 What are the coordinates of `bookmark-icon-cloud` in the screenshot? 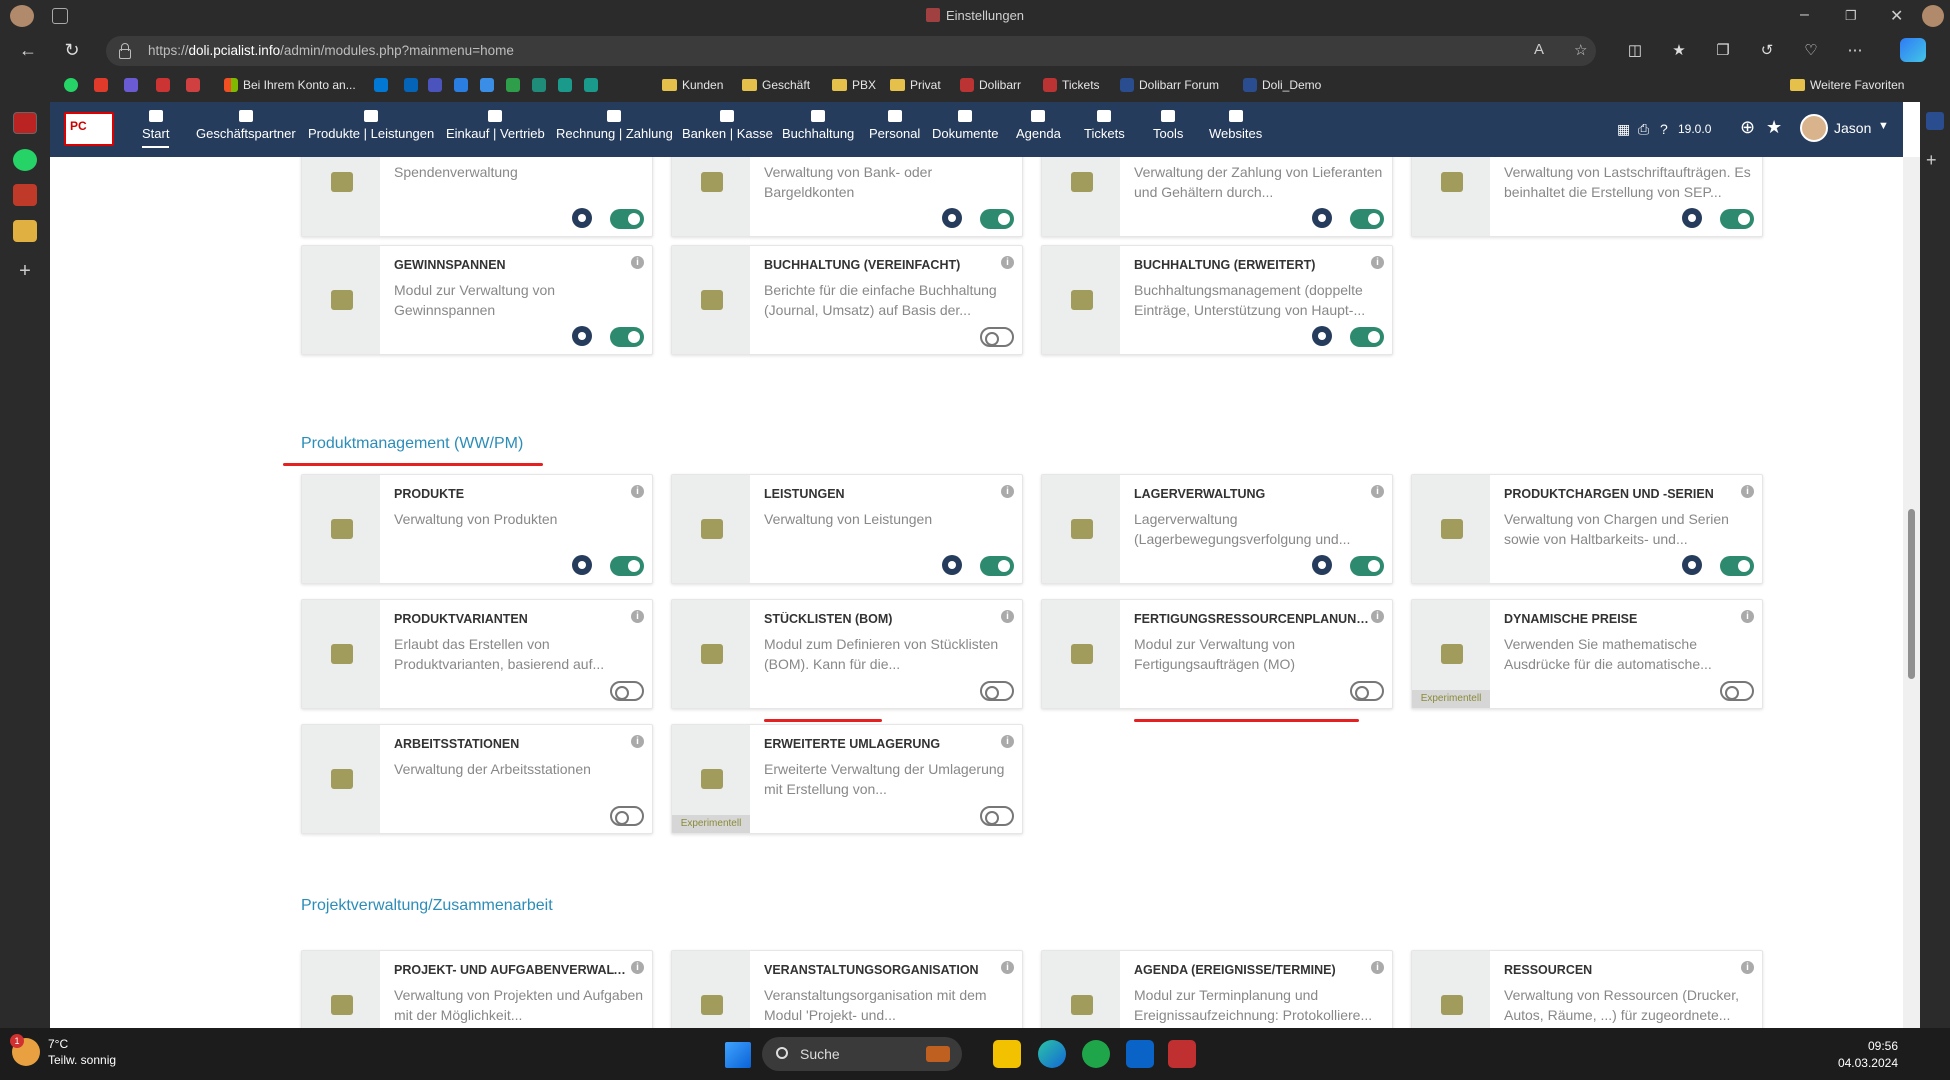 It's located at (489, 85).